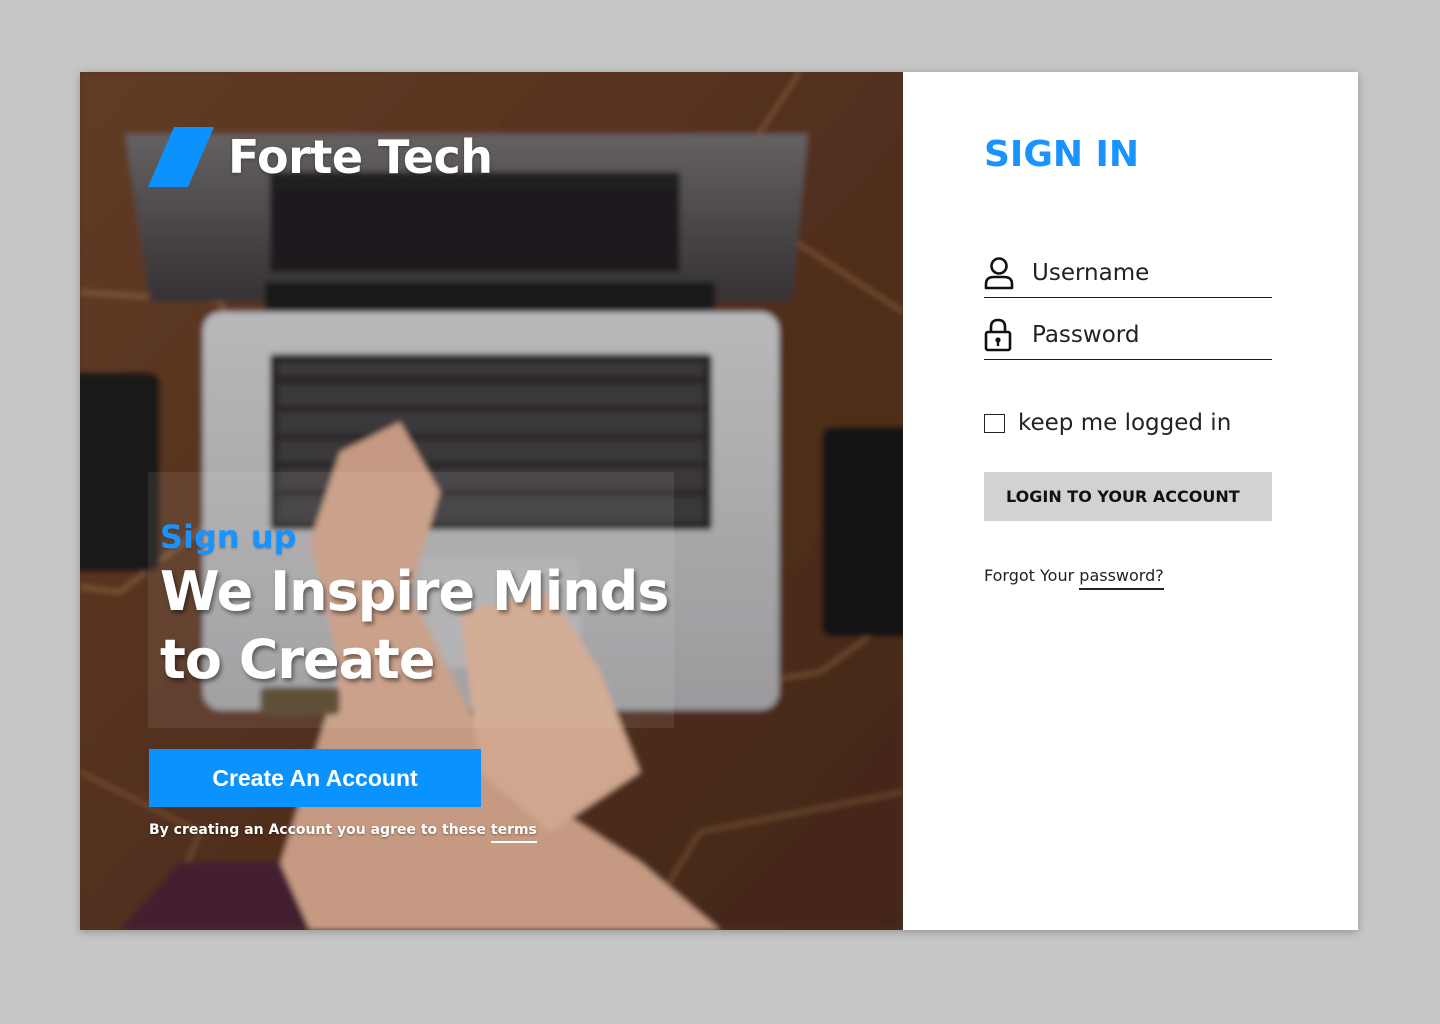 This screenshot has height=1024, width=1440. I want to click on forgot-password: Forgot Your password?, so click(1074, 578).